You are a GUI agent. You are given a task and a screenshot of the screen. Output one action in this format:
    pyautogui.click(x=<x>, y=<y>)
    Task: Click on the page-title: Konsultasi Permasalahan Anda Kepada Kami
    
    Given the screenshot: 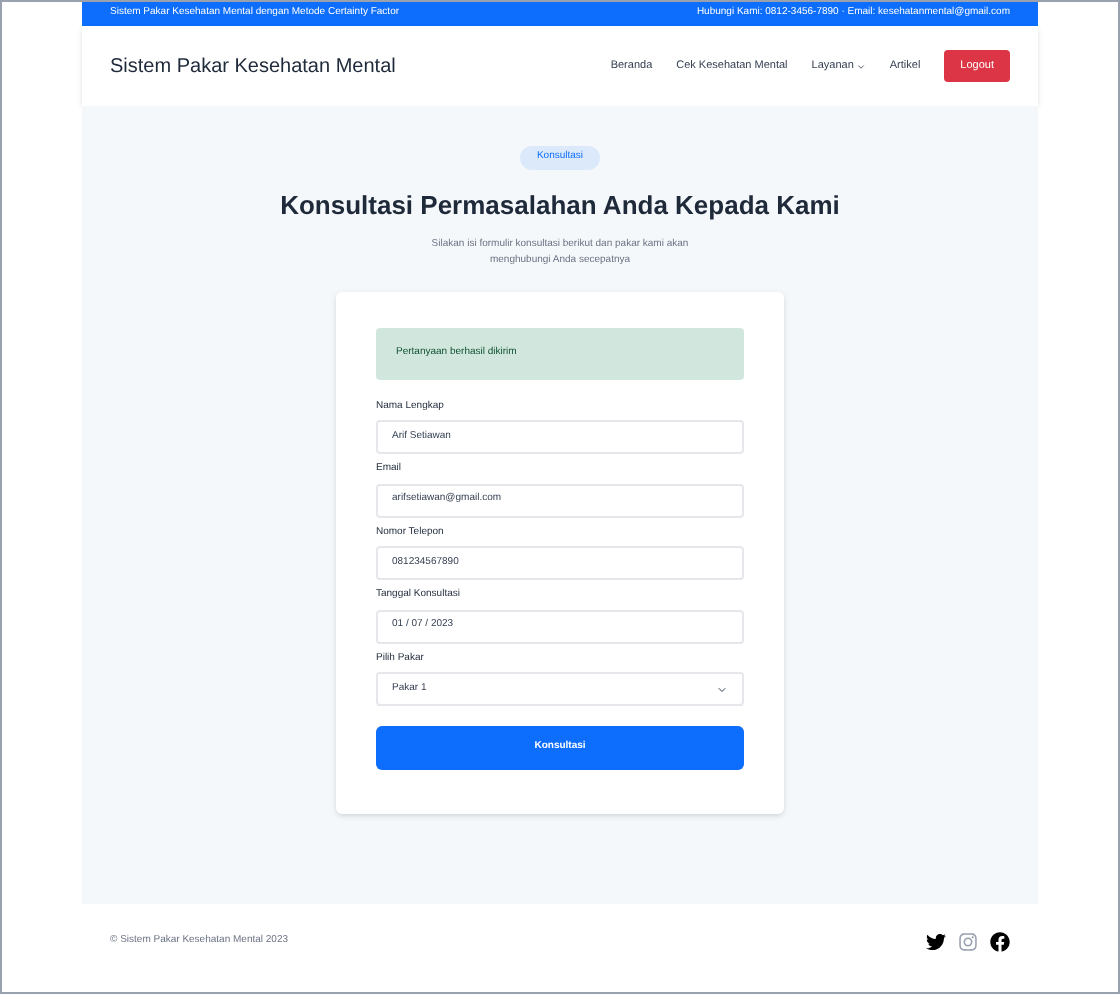 What is the action you would take?
    pyautogui.click(x=560, y=205)
    